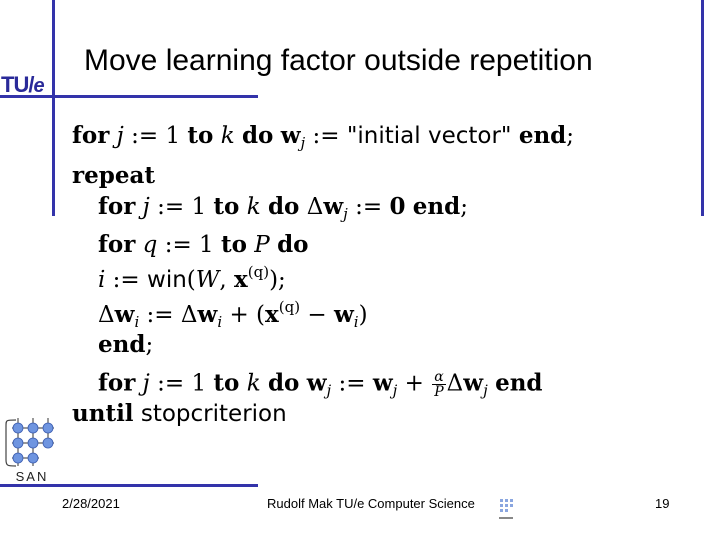 The width and height of the screenshot is (720, 540). I want to click on learning-rate-fraction: αP, so click(439, 384).